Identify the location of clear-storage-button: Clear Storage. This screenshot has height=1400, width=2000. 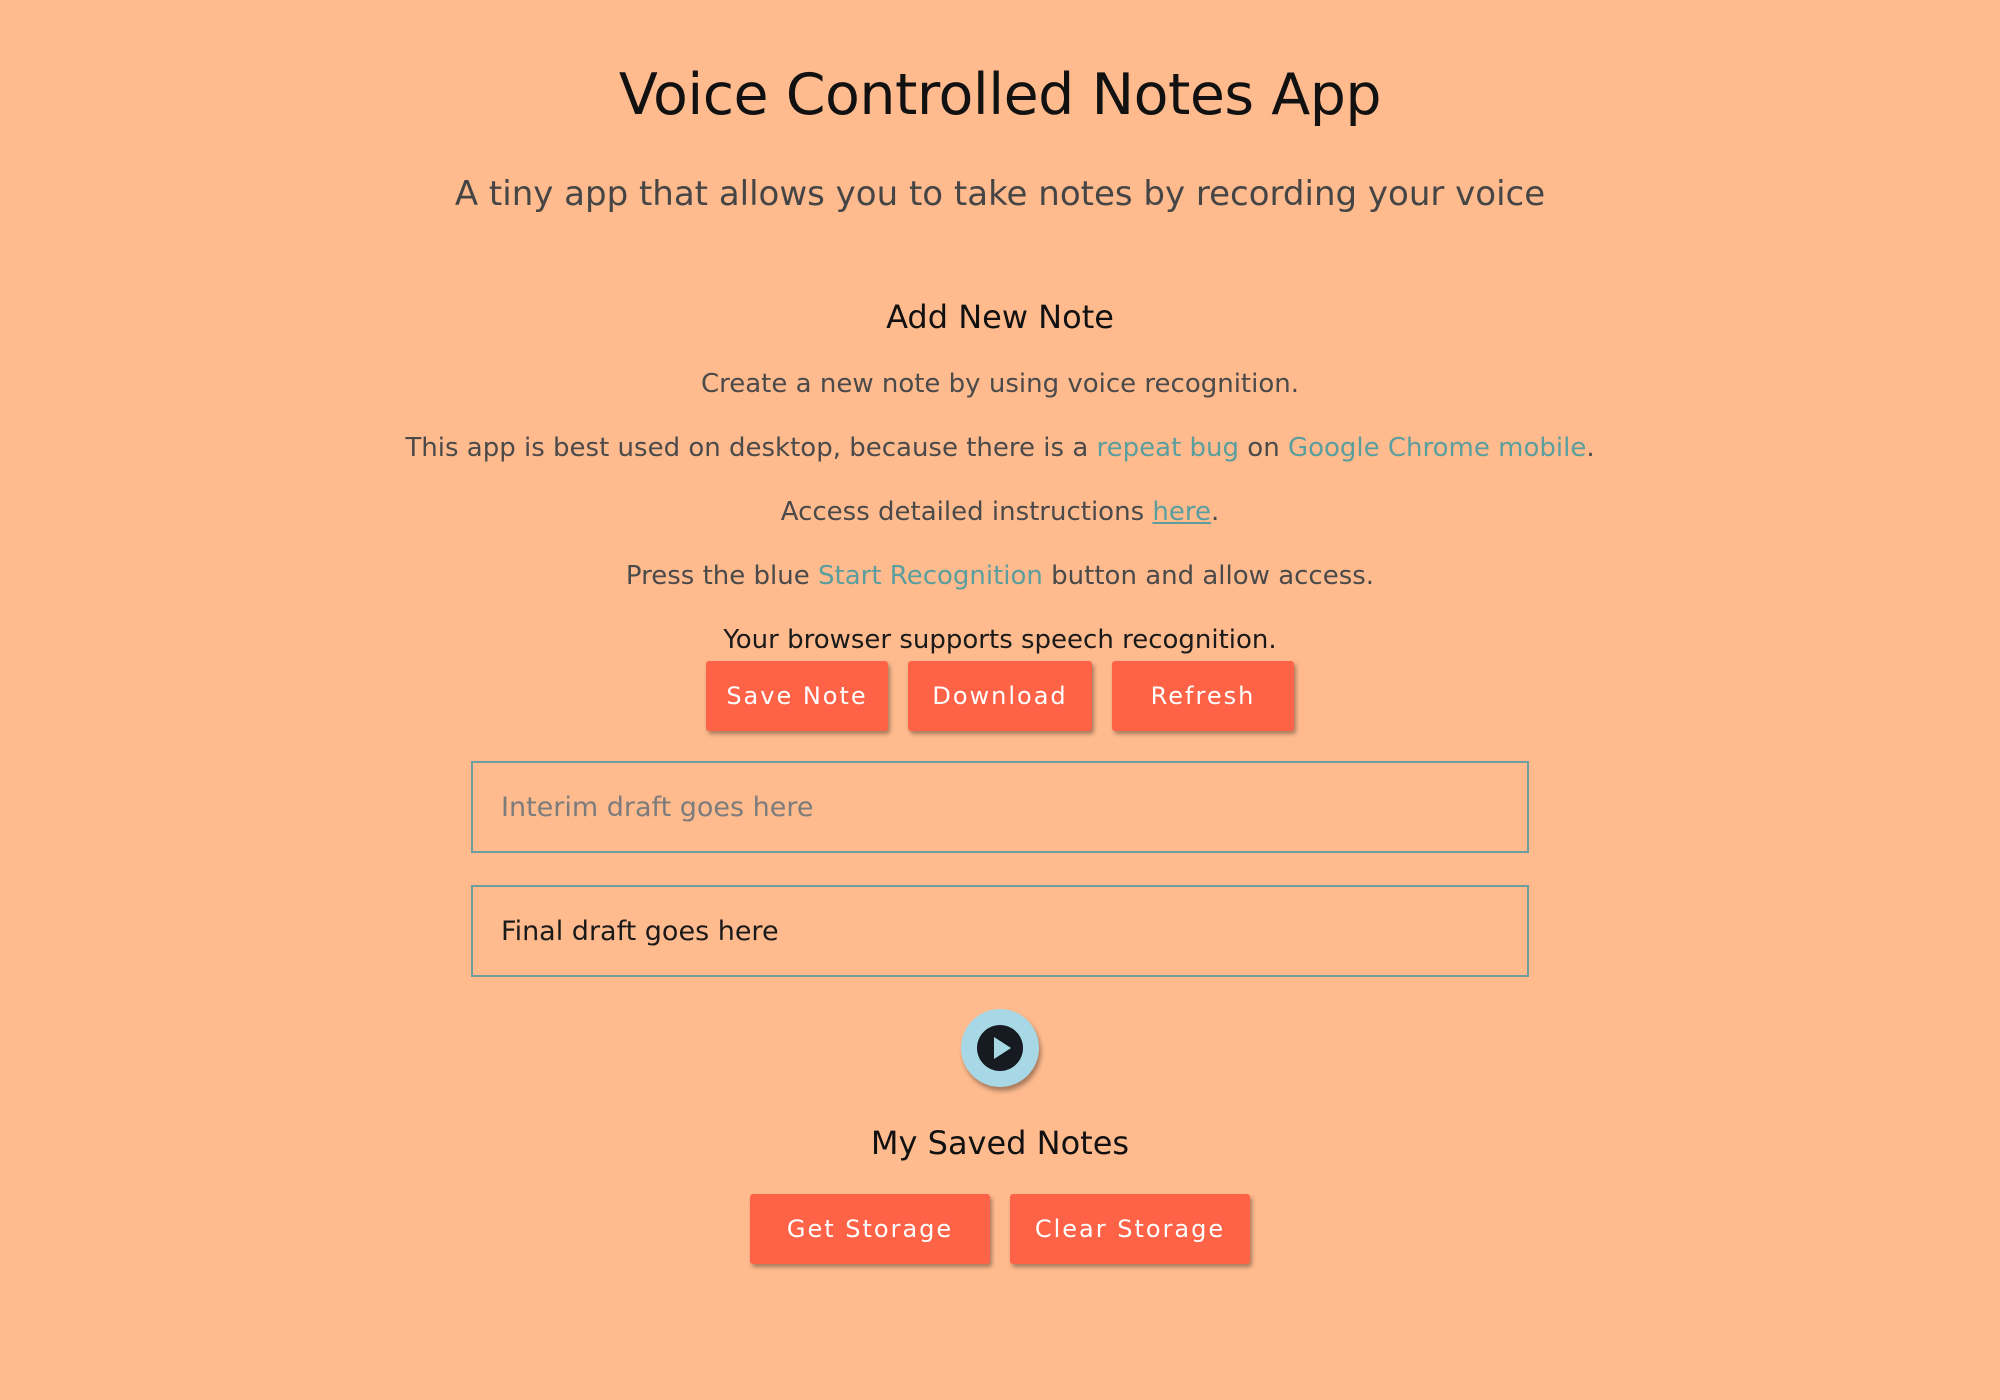
(1130, 1229).